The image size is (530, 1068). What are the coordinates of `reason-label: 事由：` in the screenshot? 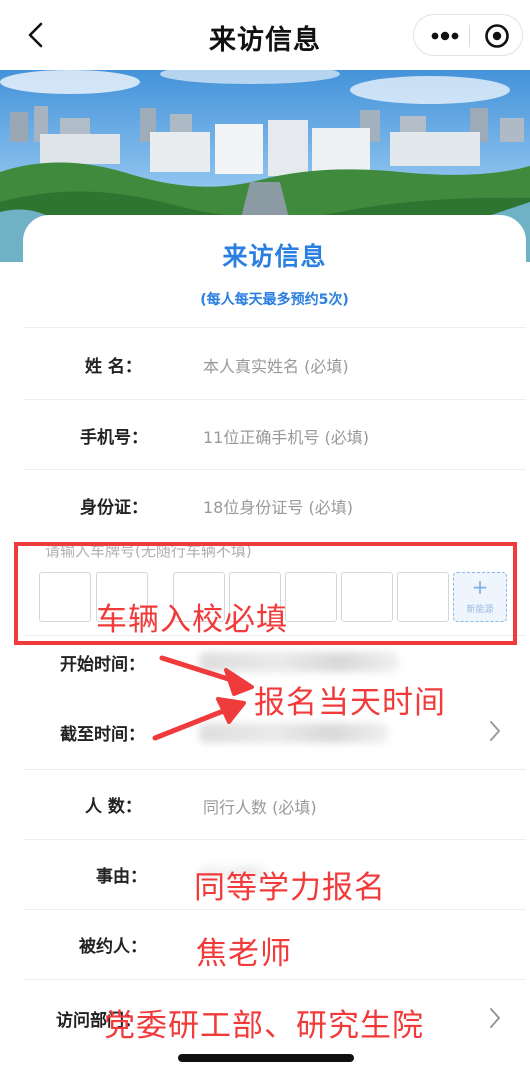 It's located at (121, 877).